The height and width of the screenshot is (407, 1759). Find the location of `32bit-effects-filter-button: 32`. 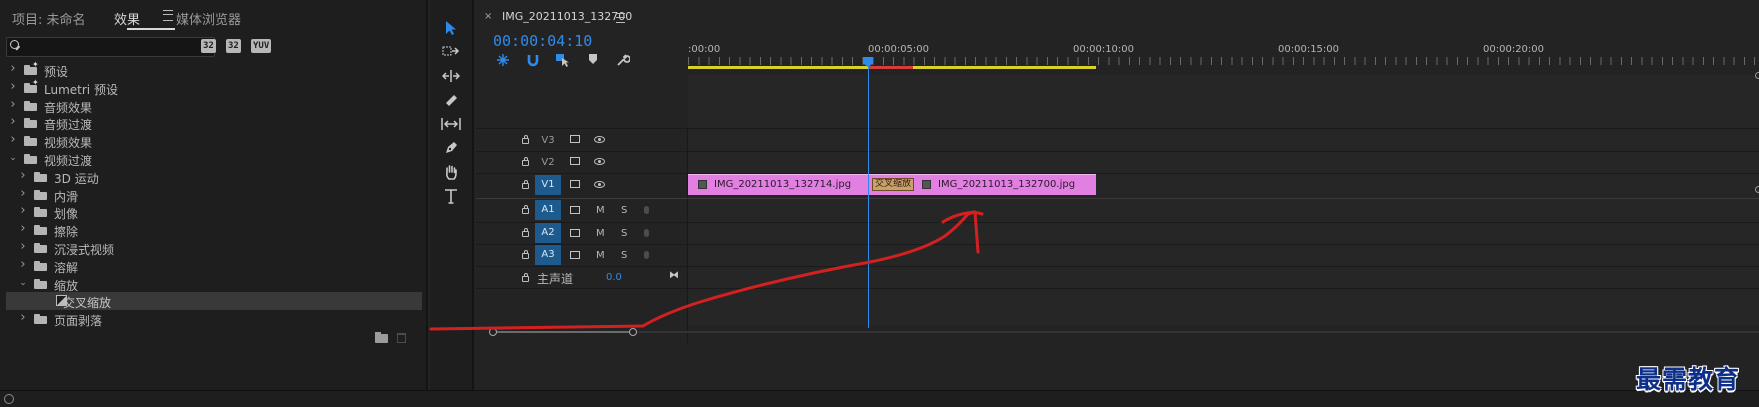

32bit-effects-filter-button: 32 is located at coordinates (233, 46).